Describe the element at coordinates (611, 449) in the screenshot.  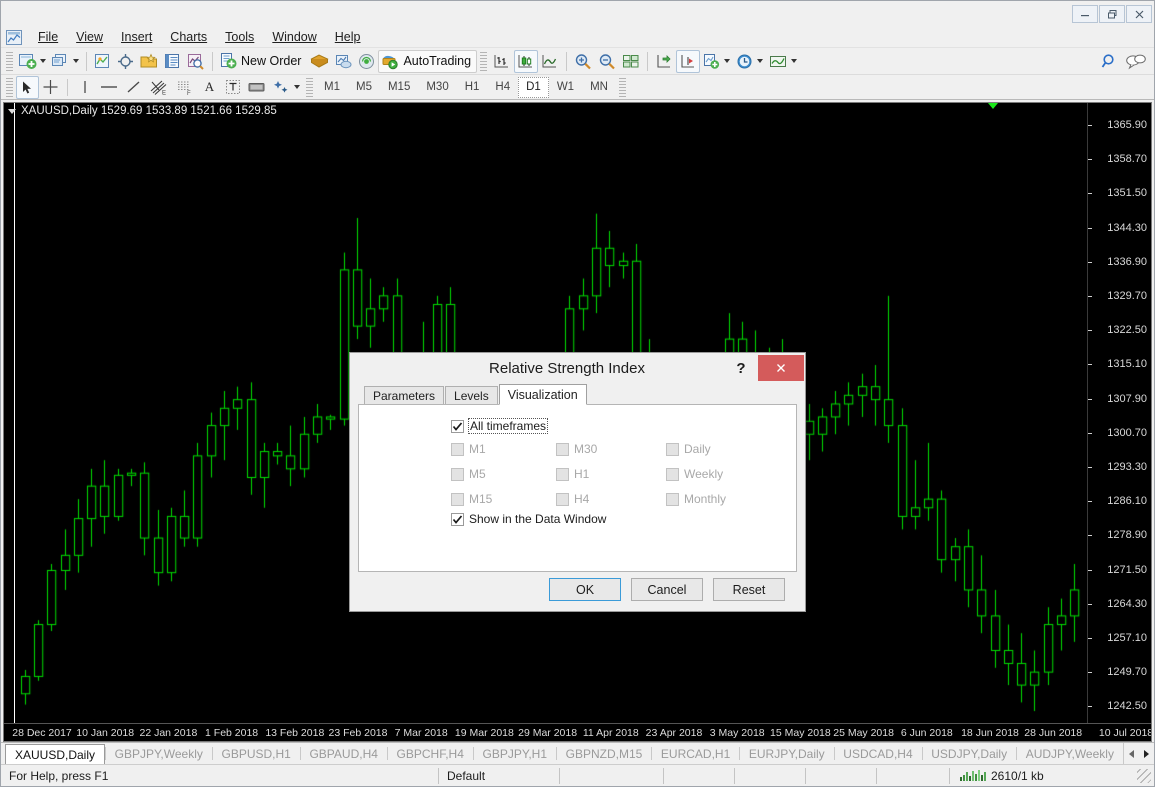
I see `timeframe-row-m30: M30` at that location.